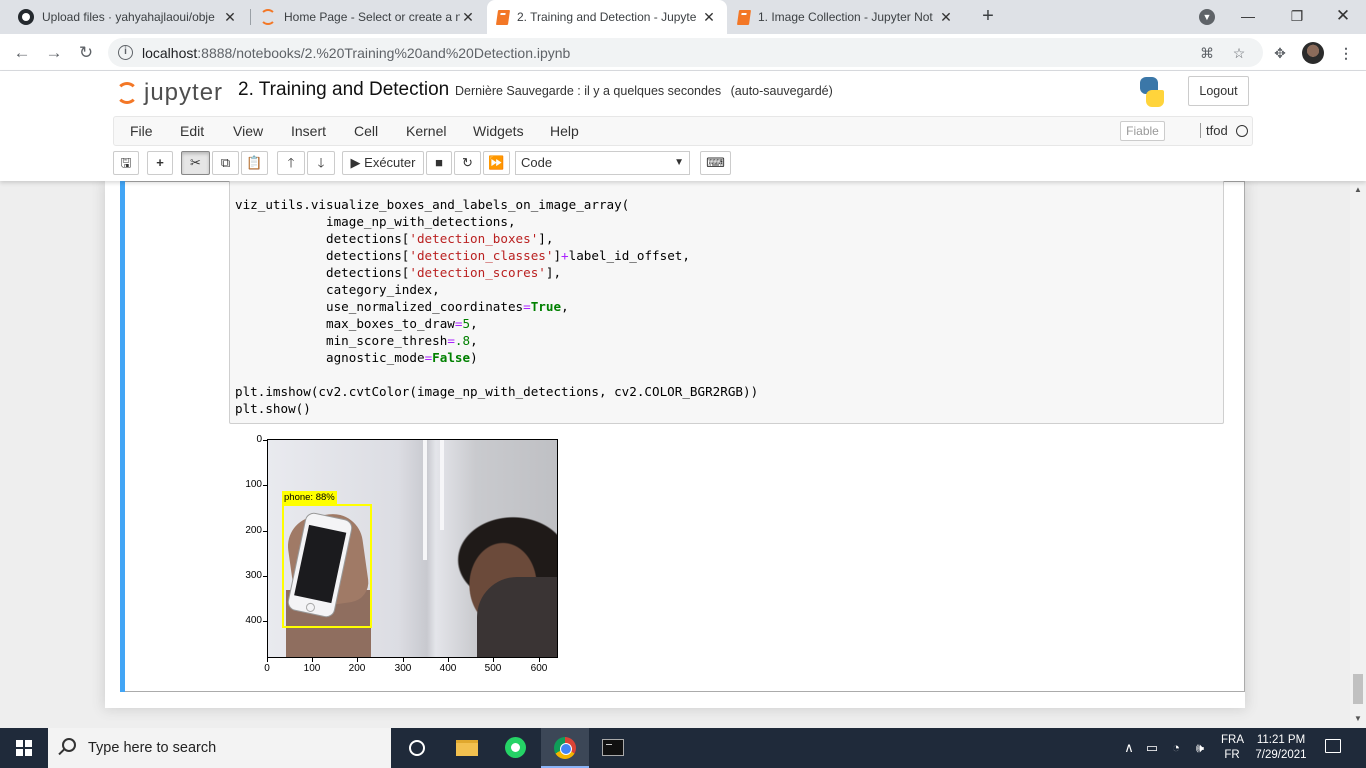  Describe the element at coordinates (1346, 53) in the screenshot. I see `more-menu-icon: ⋮` at that location.